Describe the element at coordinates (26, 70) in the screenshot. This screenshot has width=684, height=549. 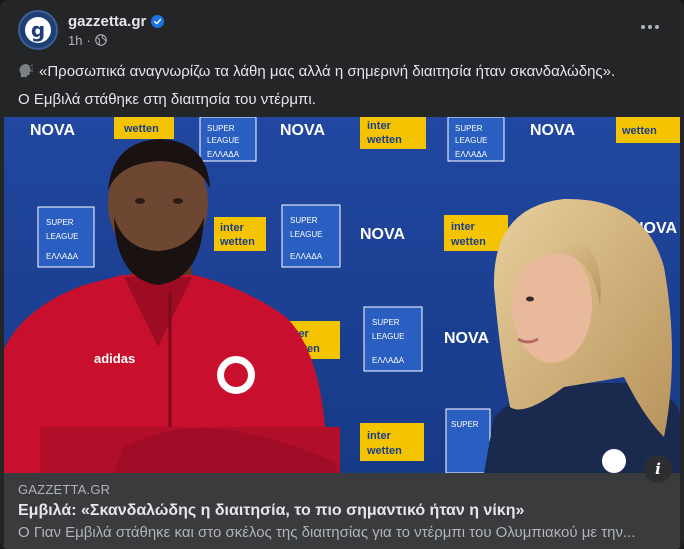
I see `speaking-head-icon` at that location.